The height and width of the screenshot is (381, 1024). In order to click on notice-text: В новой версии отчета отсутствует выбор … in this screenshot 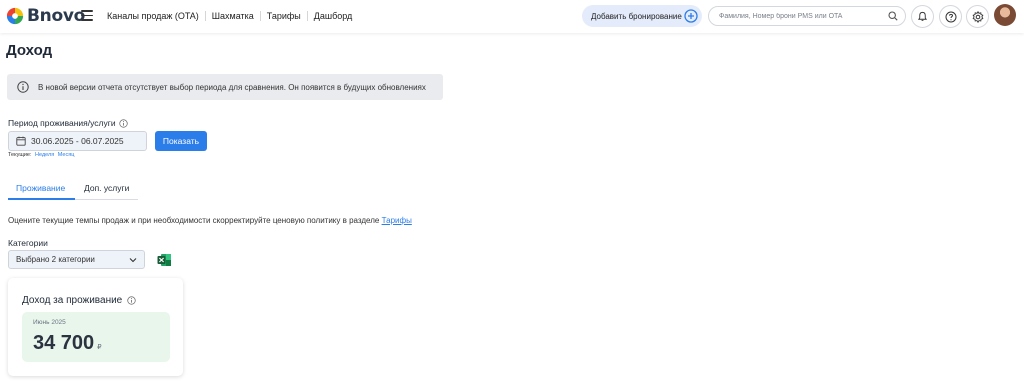, I will do `click(232, 87)`.